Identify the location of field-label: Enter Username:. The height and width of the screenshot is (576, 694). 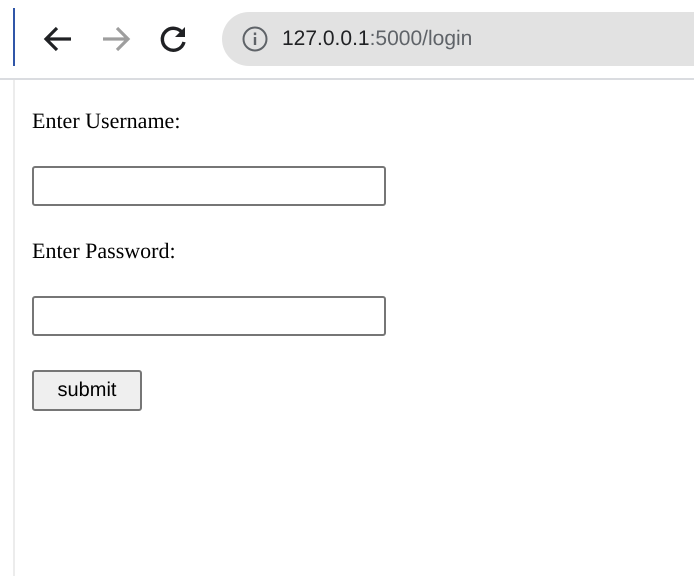
(107, 121).